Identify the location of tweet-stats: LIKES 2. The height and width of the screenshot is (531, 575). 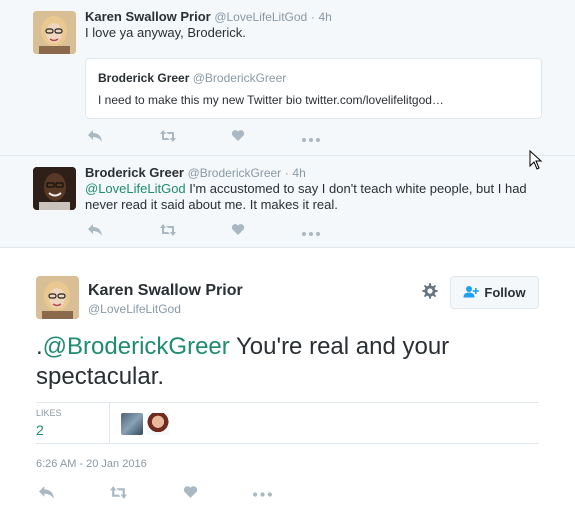
(287, 423).